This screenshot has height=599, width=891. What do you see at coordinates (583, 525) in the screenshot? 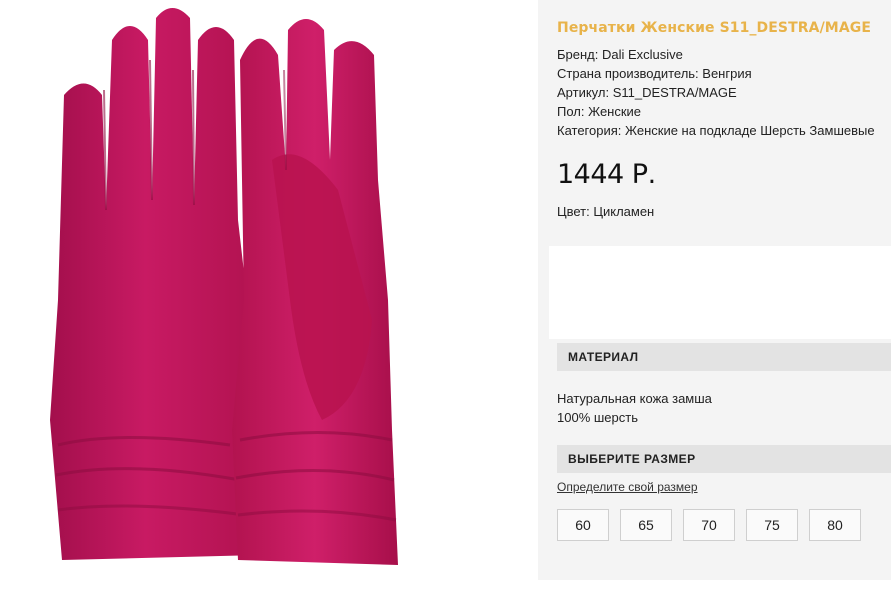
I see `size-option-60: 60` at bounding box center [583, 525].